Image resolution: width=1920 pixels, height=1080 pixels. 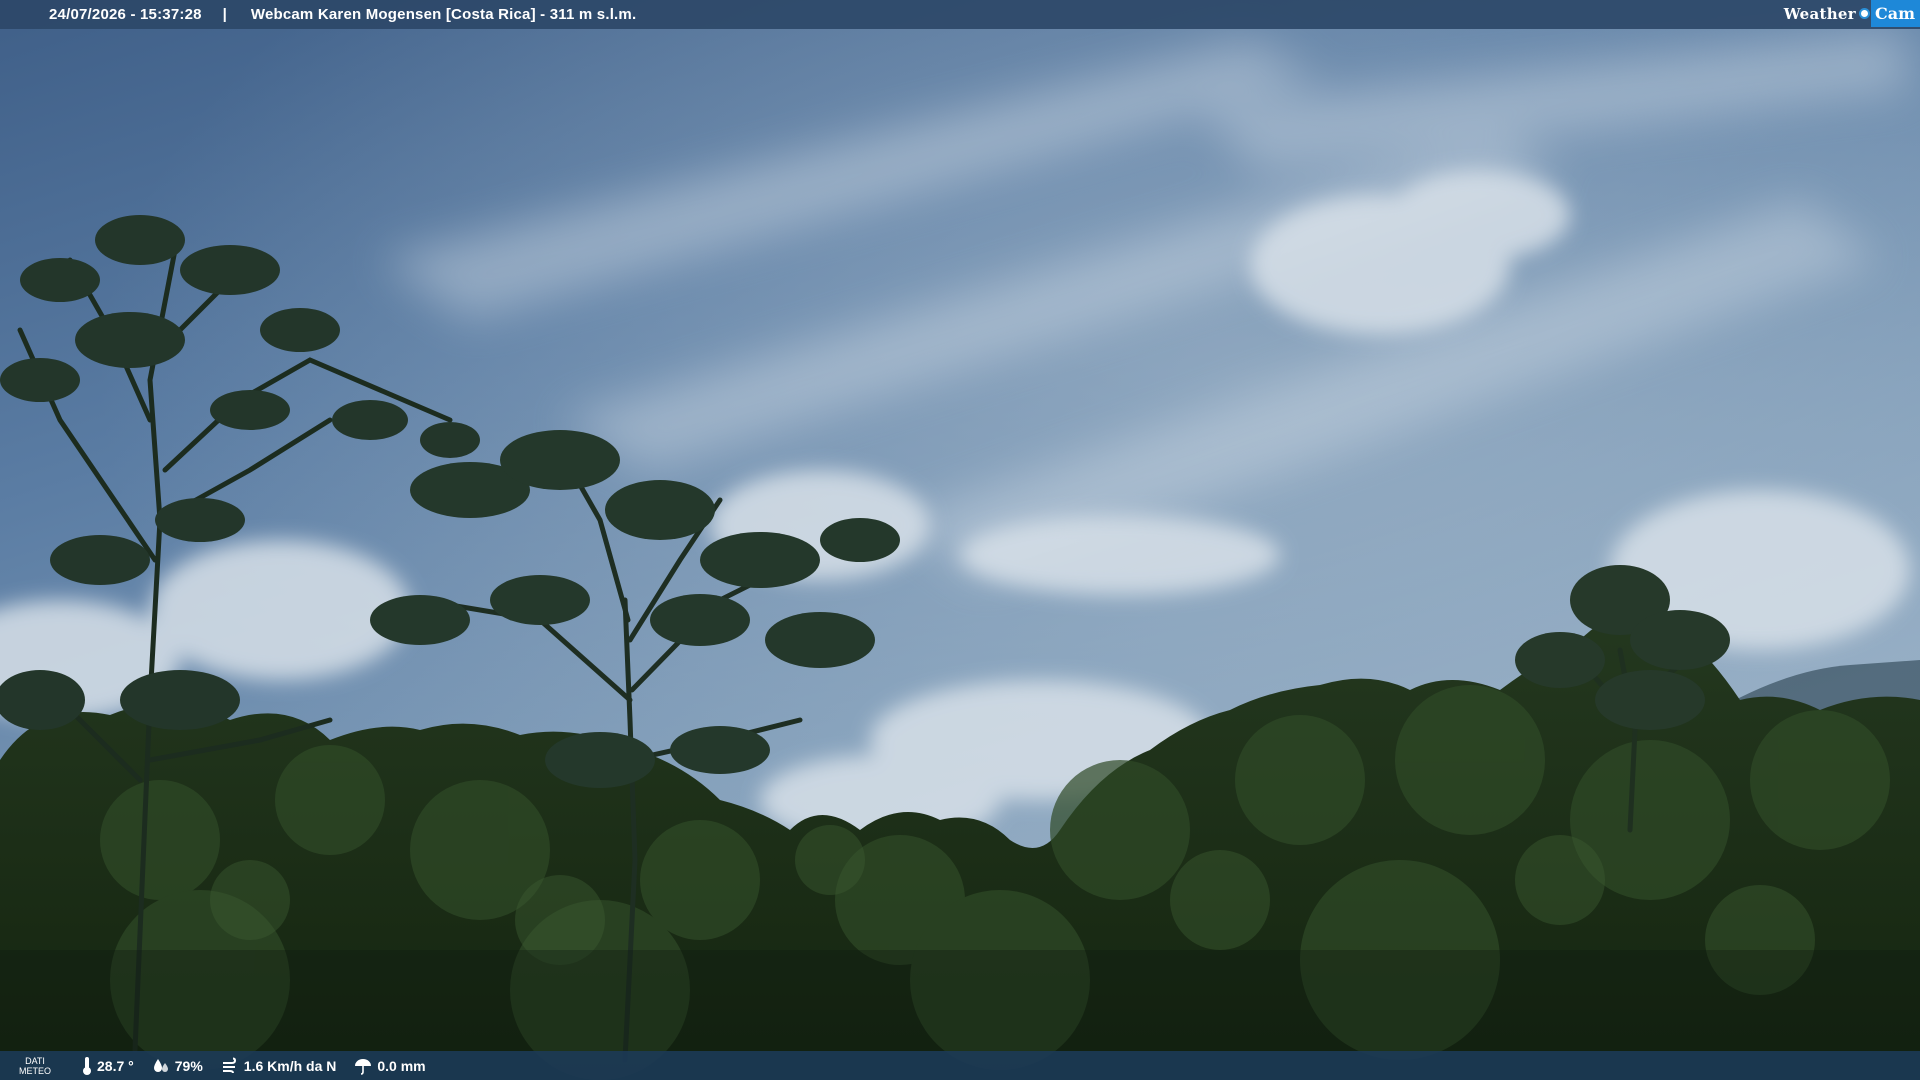 I want to click on logo-dot-icon, so click(x=1864, y=13).